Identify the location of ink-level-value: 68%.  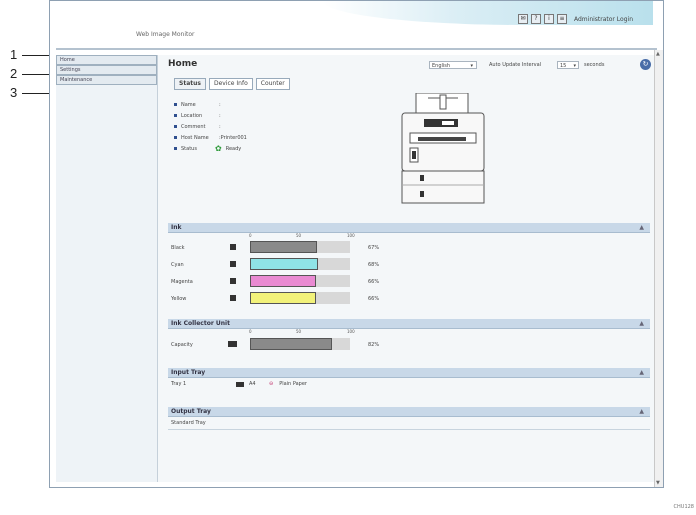
(374, 265).